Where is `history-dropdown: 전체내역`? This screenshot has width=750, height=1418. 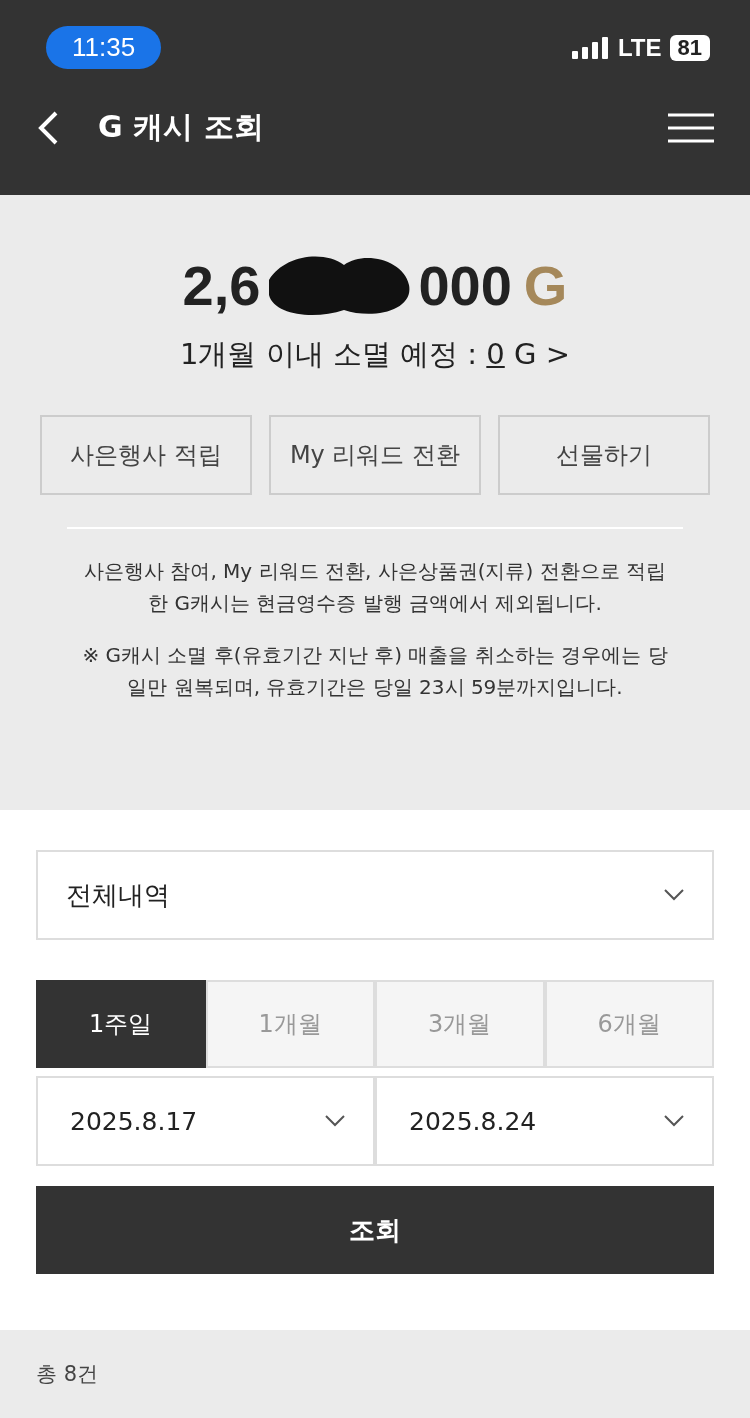 history-dropdown: 전체내역 is located at coordinates (375, 895).